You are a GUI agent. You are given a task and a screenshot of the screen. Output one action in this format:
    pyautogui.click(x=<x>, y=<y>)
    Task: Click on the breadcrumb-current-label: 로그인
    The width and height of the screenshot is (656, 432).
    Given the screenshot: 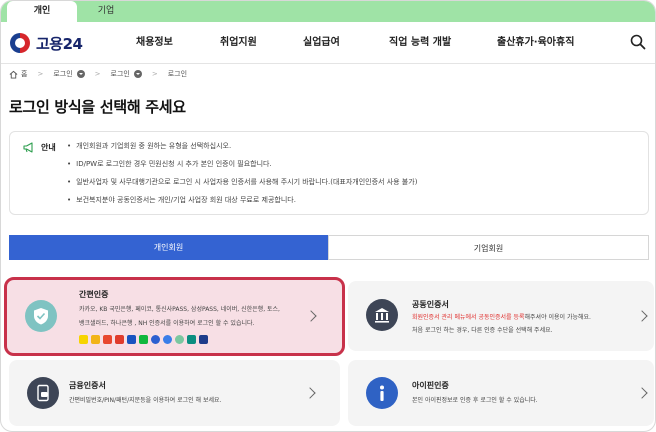 What is the action you would take?
    pyautogui.click(x=177, y=74)
    